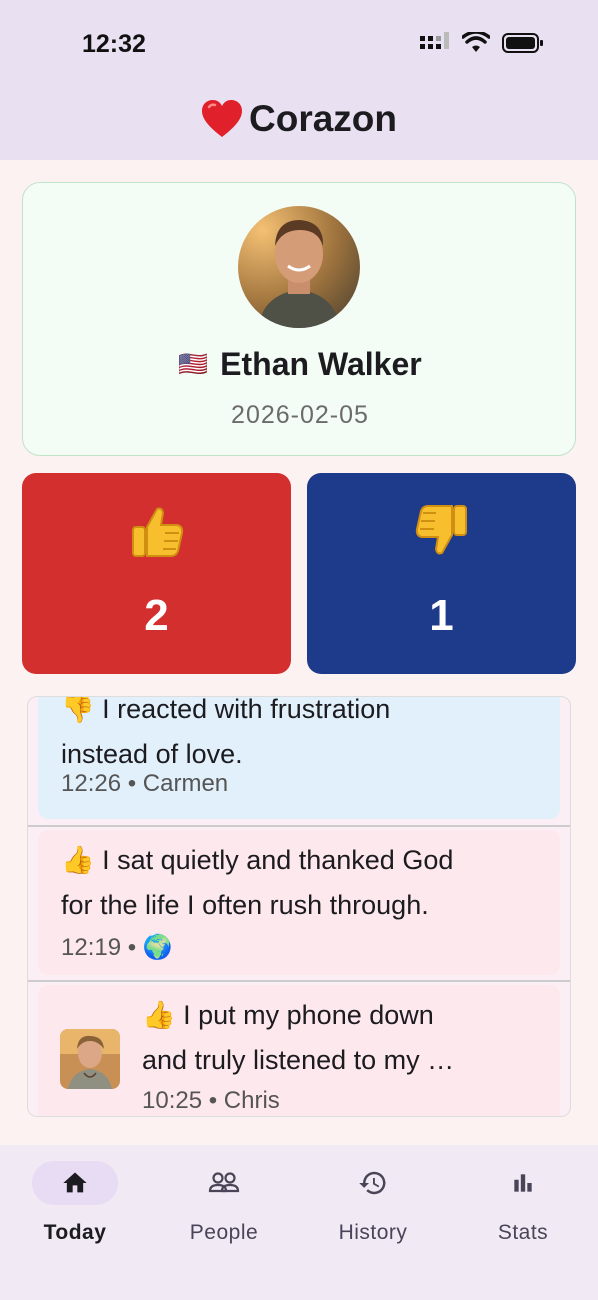 The width and height of the screenshot is (598, 1300). Describe the element at coordinates (372, 1183) in the screenshot. I see `history-icon` at that location.